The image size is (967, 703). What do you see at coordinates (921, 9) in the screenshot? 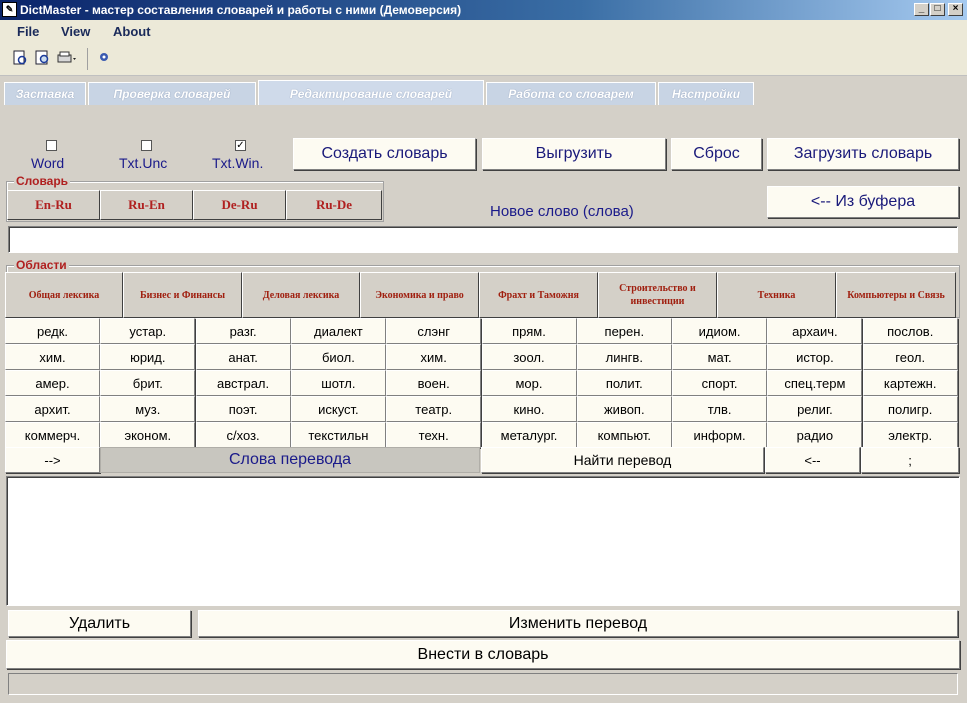
I see `minimize-button: _` at bounding box center [921, 9].